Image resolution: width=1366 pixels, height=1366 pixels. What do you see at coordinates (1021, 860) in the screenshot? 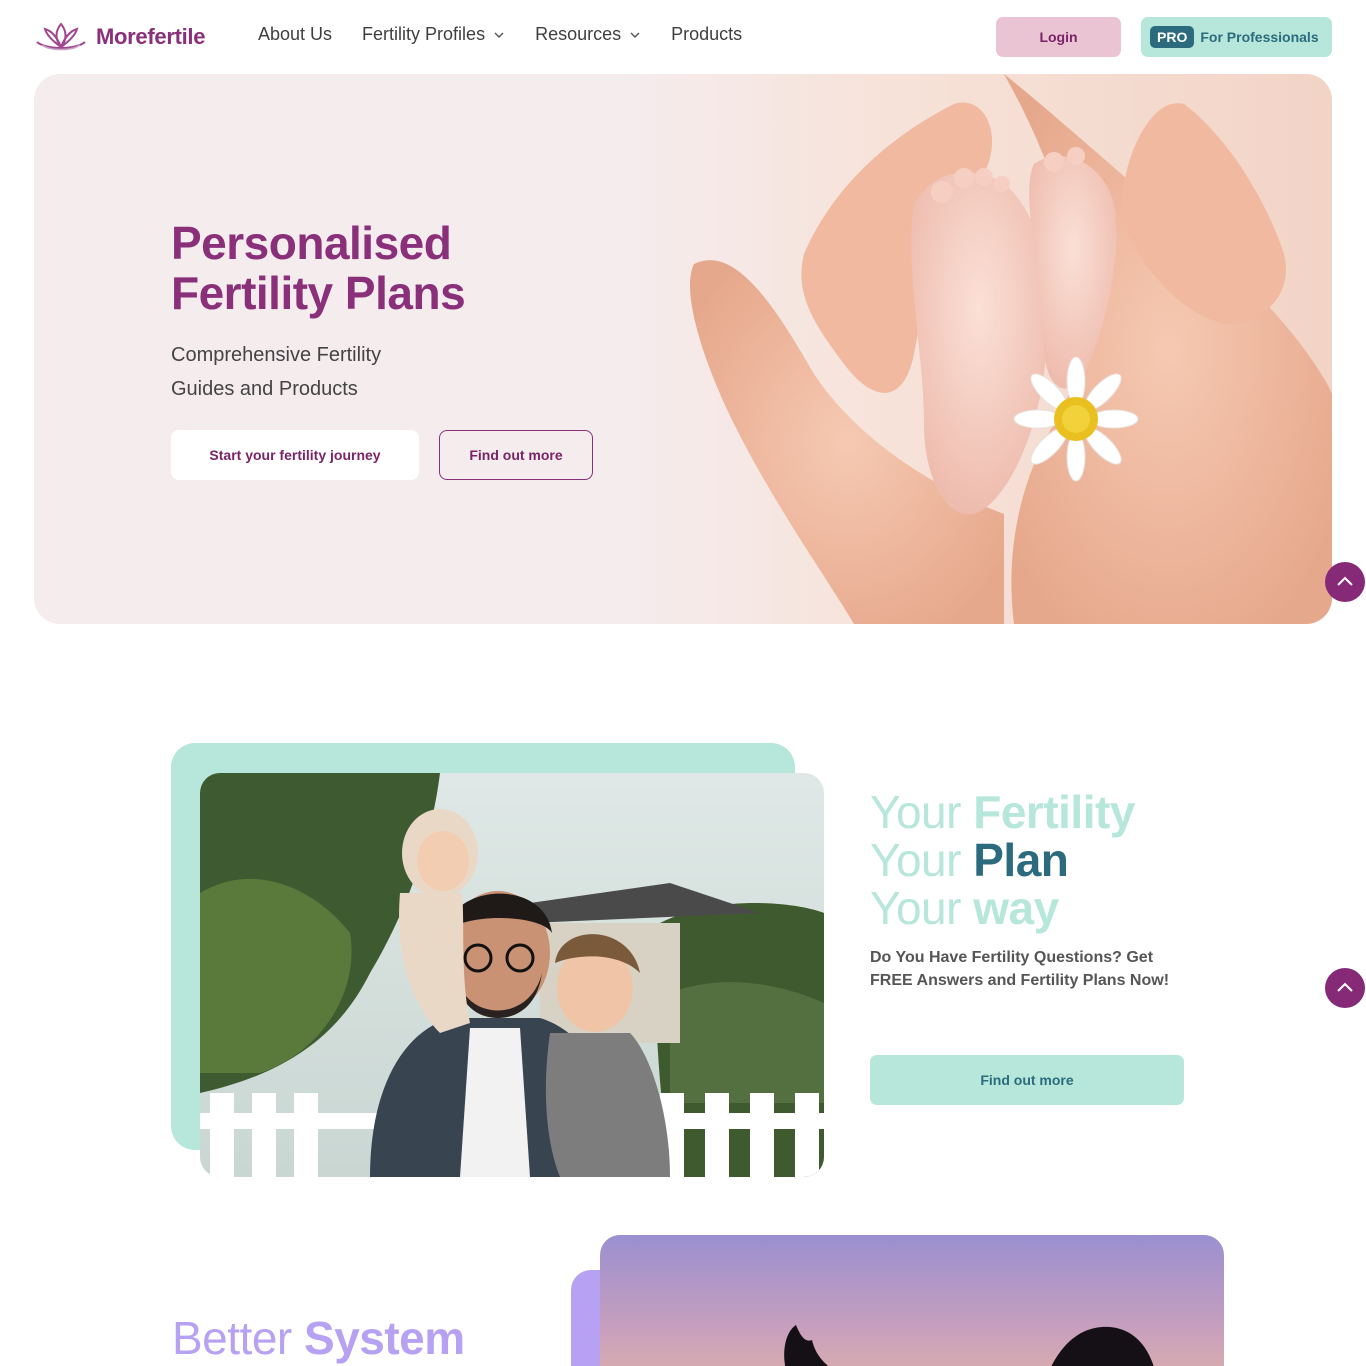
I see `heading-line2-bold: Plan` at bounding box center [1021, 860].